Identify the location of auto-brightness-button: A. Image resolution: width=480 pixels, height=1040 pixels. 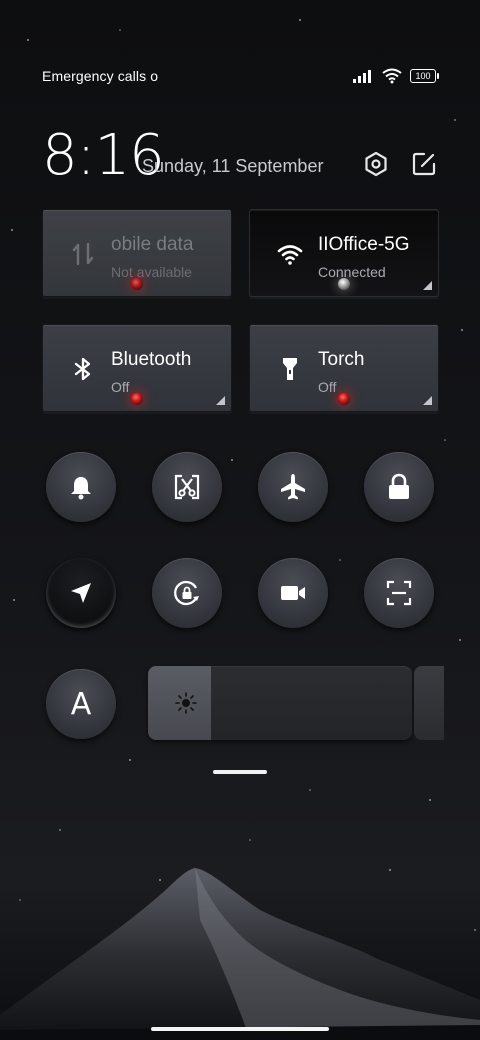
(81, 704).